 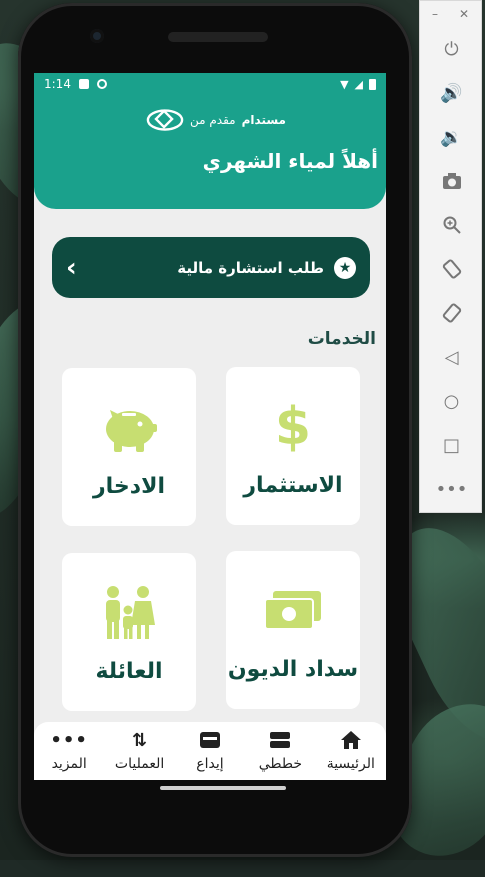 I want to click on minimize-icon: –, so click(x=435, y=14).